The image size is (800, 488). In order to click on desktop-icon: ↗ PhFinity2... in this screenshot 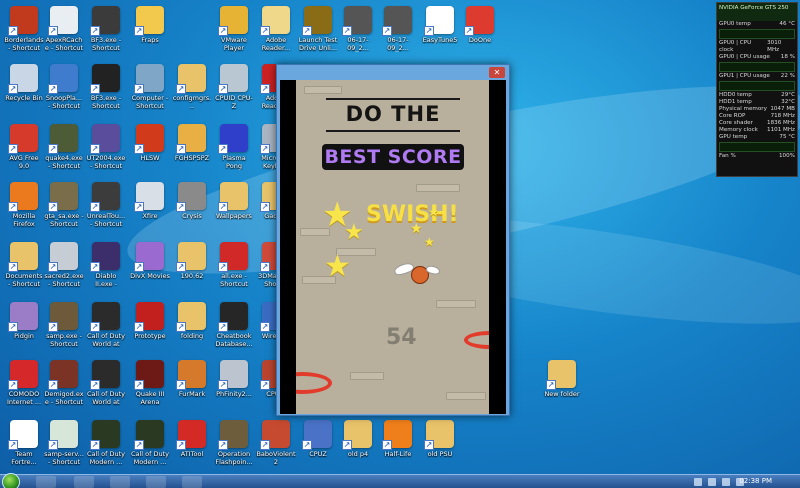, I will do `click(234, 379)`.